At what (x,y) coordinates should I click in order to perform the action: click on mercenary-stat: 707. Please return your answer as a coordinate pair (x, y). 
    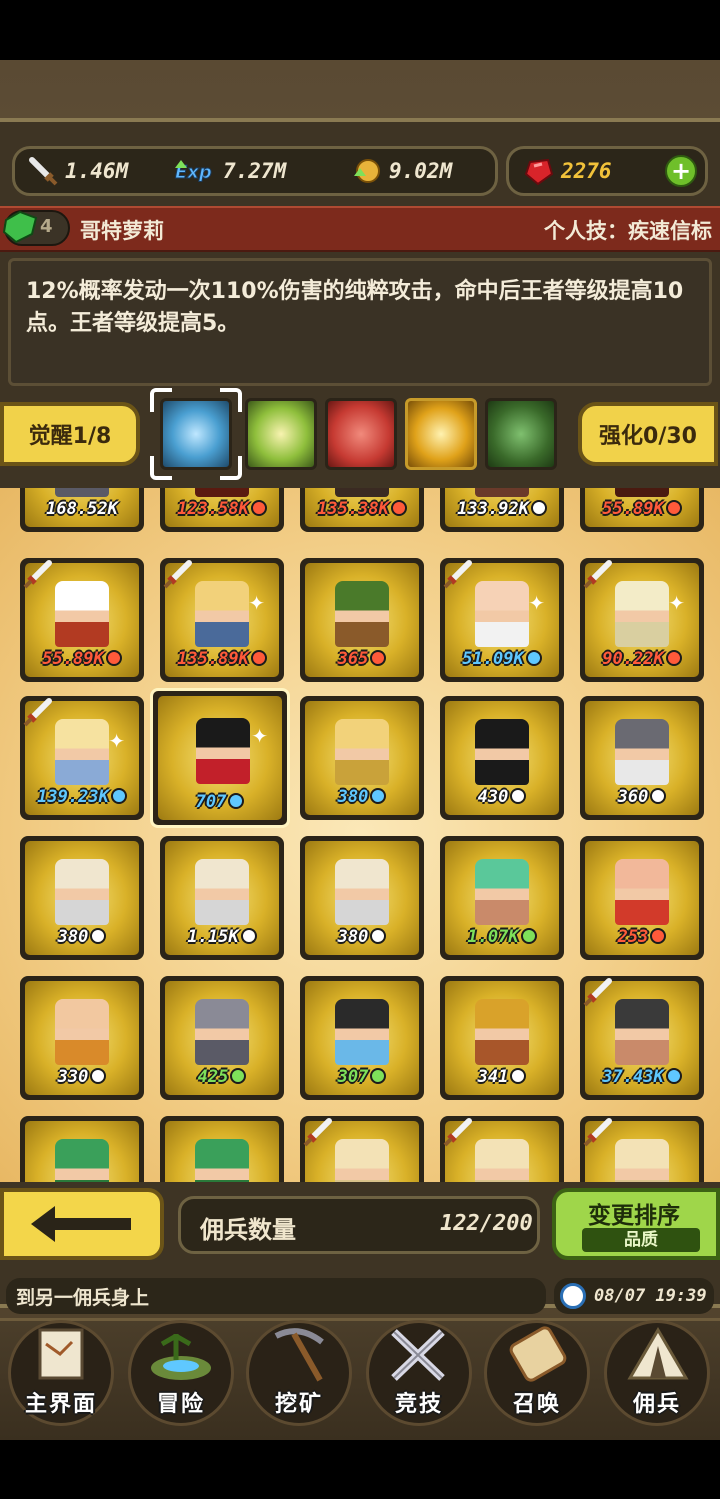
    Looking at the image, I should click on (220, 802).